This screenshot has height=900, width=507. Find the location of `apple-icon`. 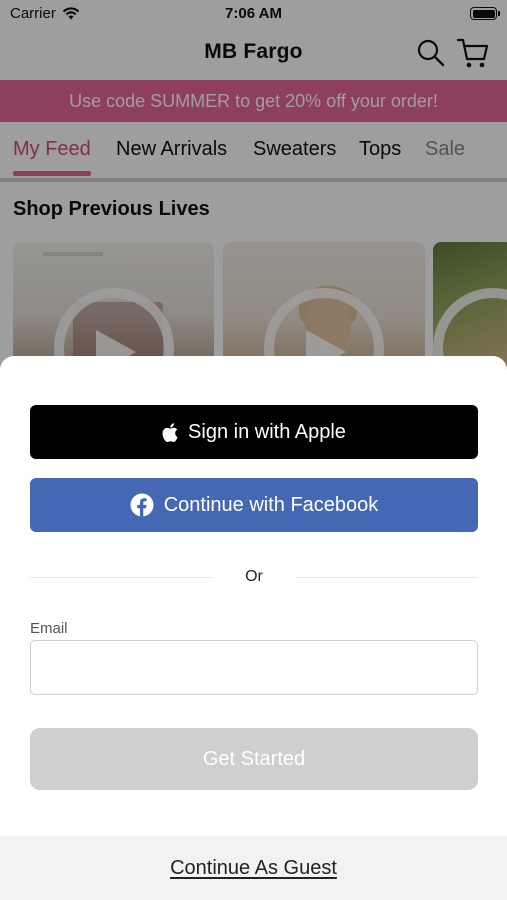

apple-icon is located at coordinates (170, 432).